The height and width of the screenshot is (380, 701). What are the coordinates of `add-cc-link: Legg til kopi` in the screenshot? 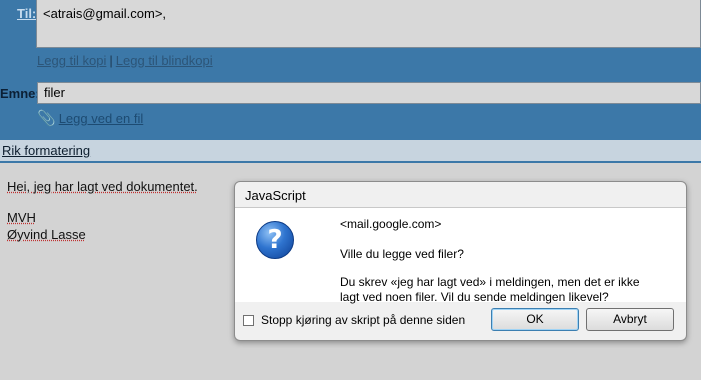 It's located at (71, 60).